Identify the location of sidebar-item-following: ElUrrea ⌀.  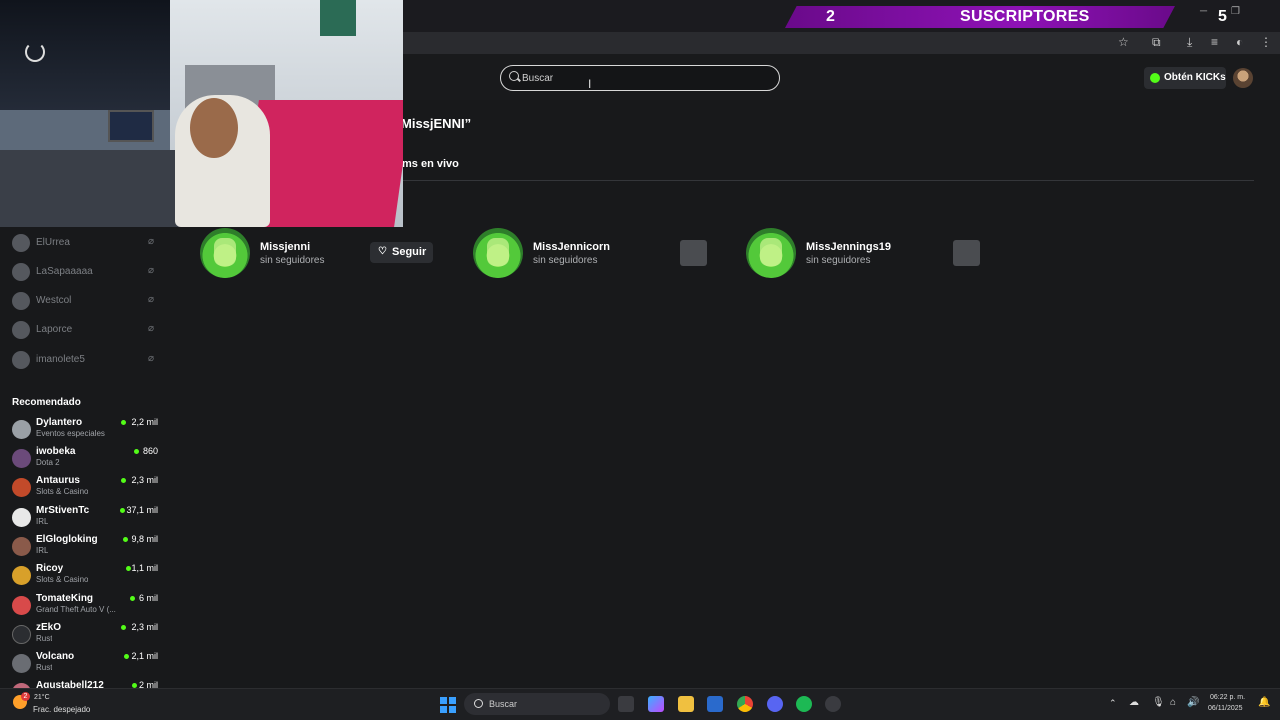
(85, 242).